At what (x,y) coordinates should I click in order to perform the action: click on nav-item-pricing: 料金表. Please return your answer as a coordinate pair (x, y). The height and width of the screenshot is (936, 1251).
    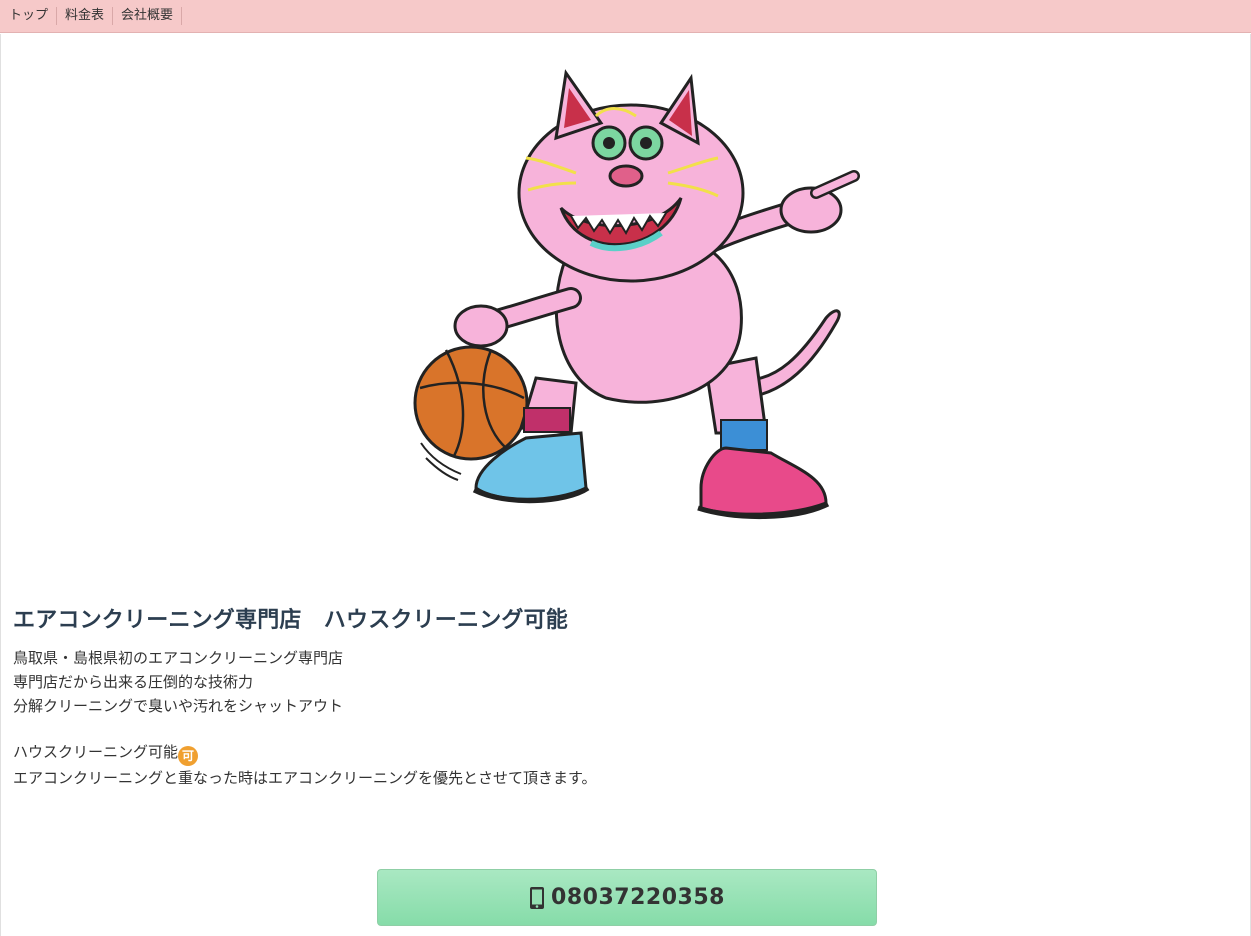
    Looking at the image, I should click on (85, 16).